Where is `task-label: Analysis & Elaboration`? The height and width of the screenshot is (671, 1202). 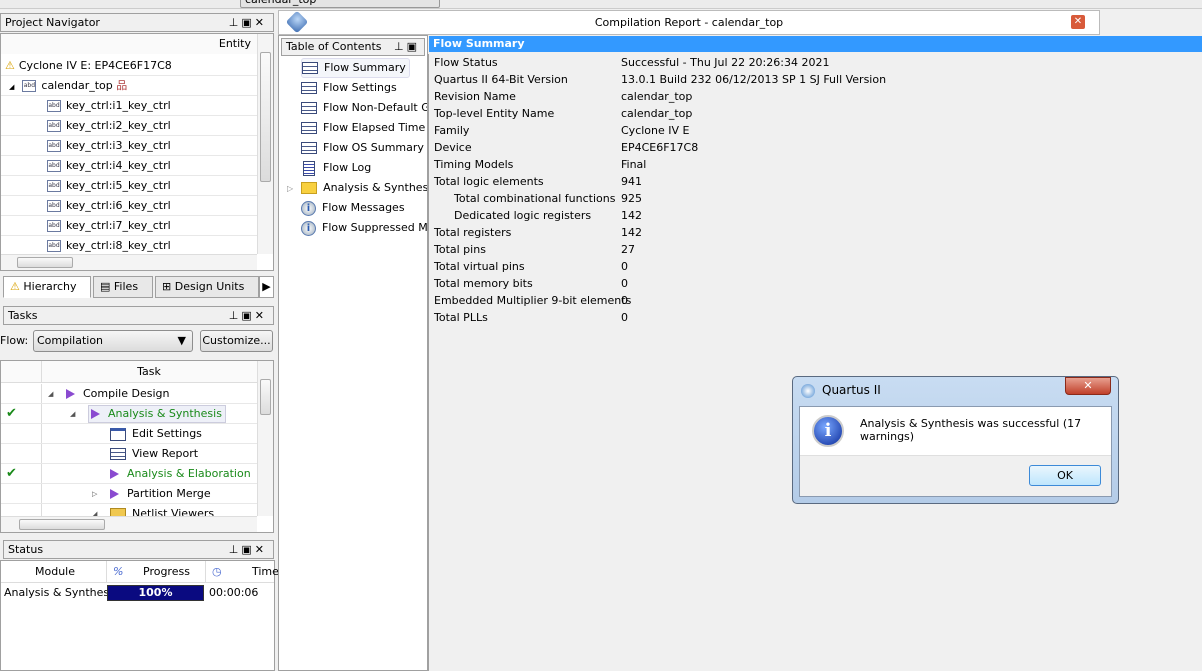 task-label: Analysis & Elaboration is located at coordinates (189, 473).